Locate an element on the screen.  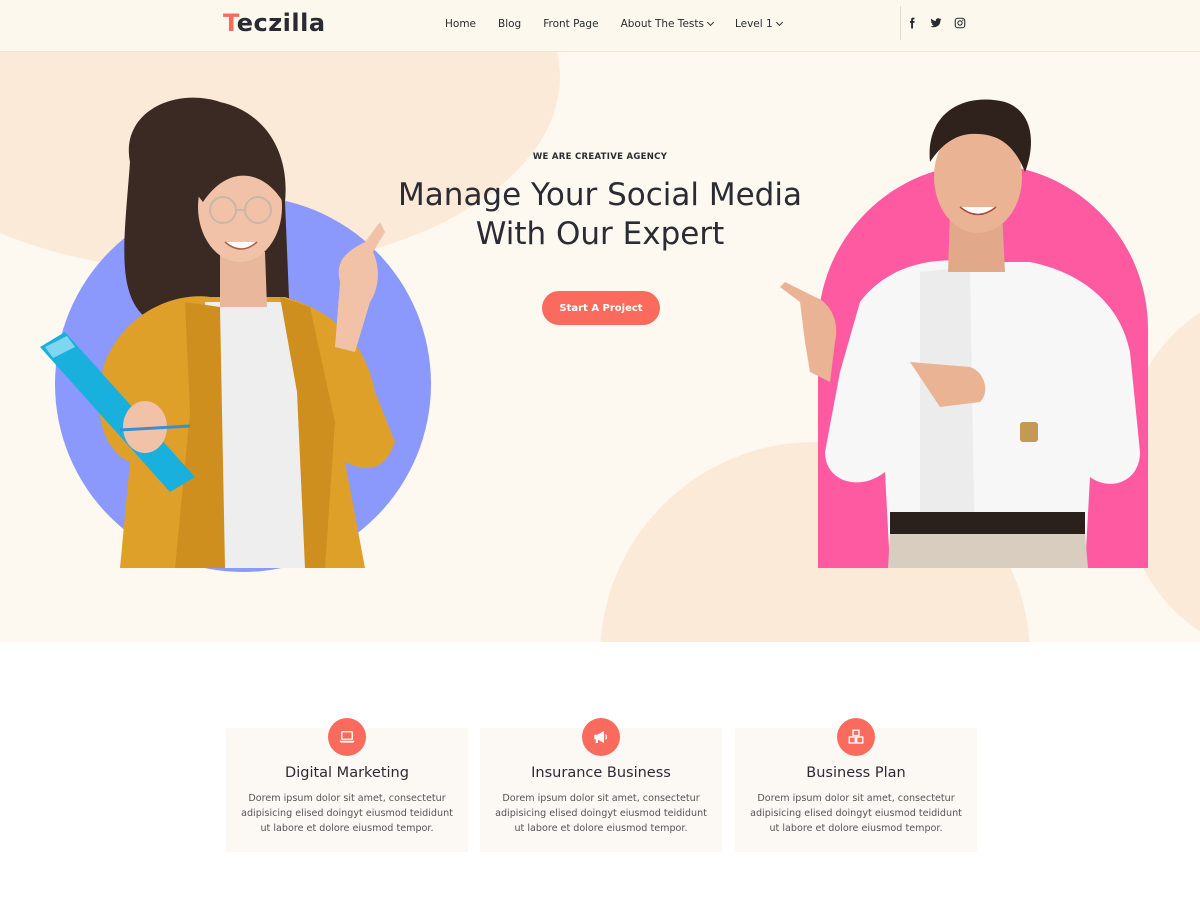
social-links is located at coordinates (936, 23).